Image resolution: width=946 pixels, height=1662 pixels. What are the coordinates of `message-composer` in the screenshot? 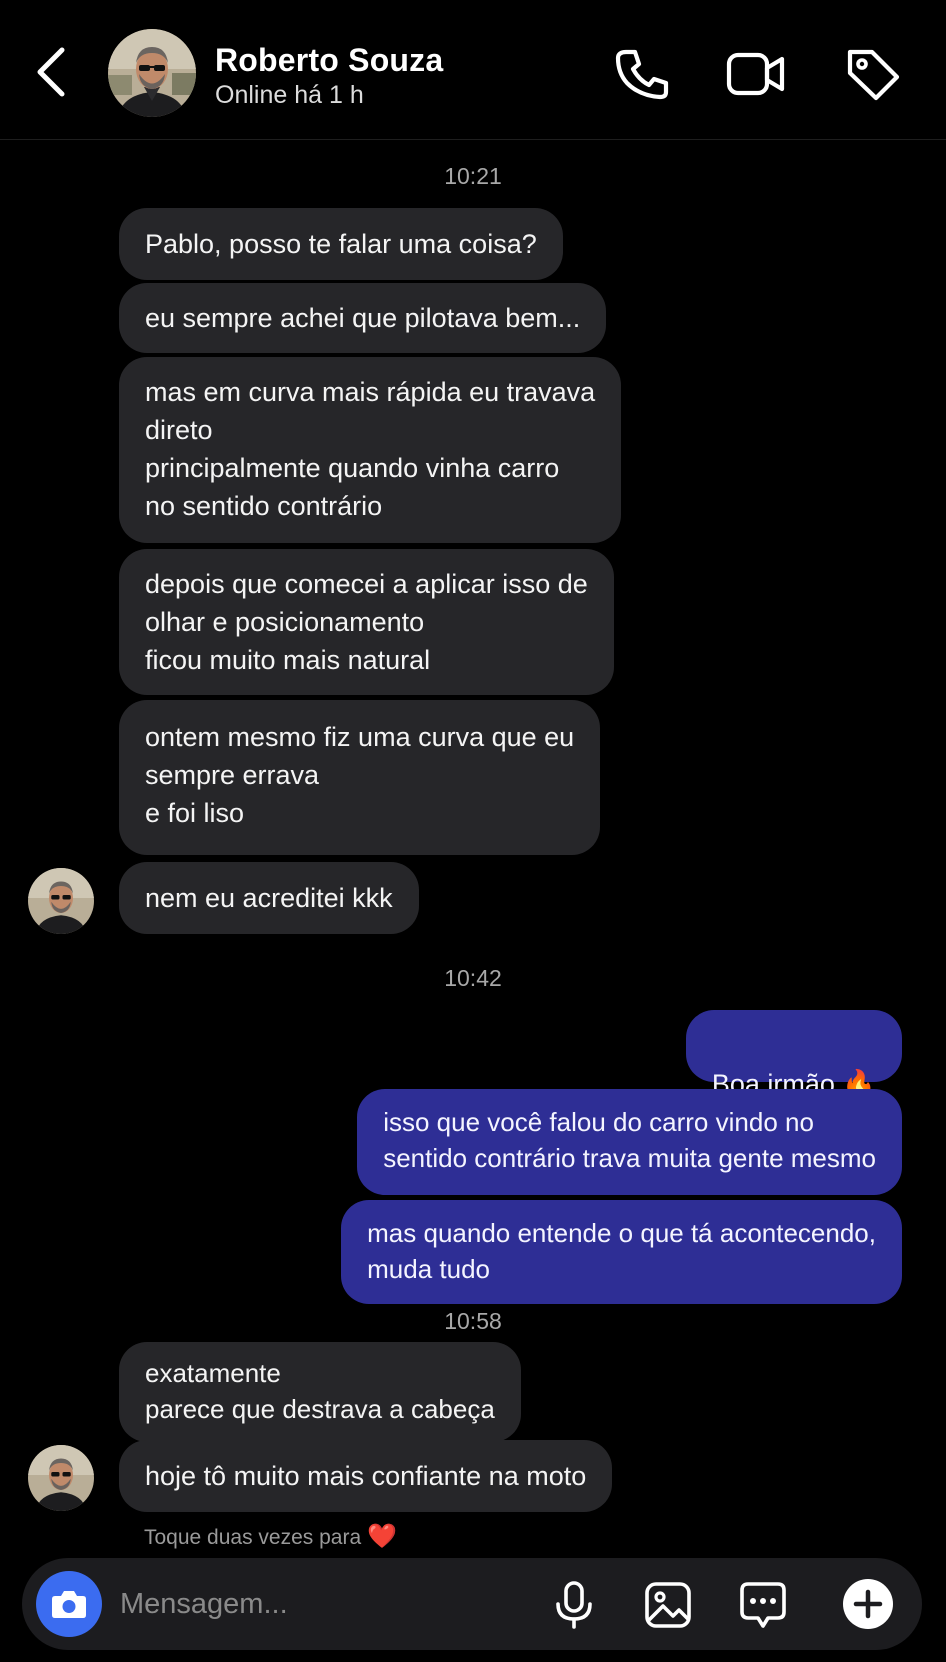 It's located at (472, 1604).